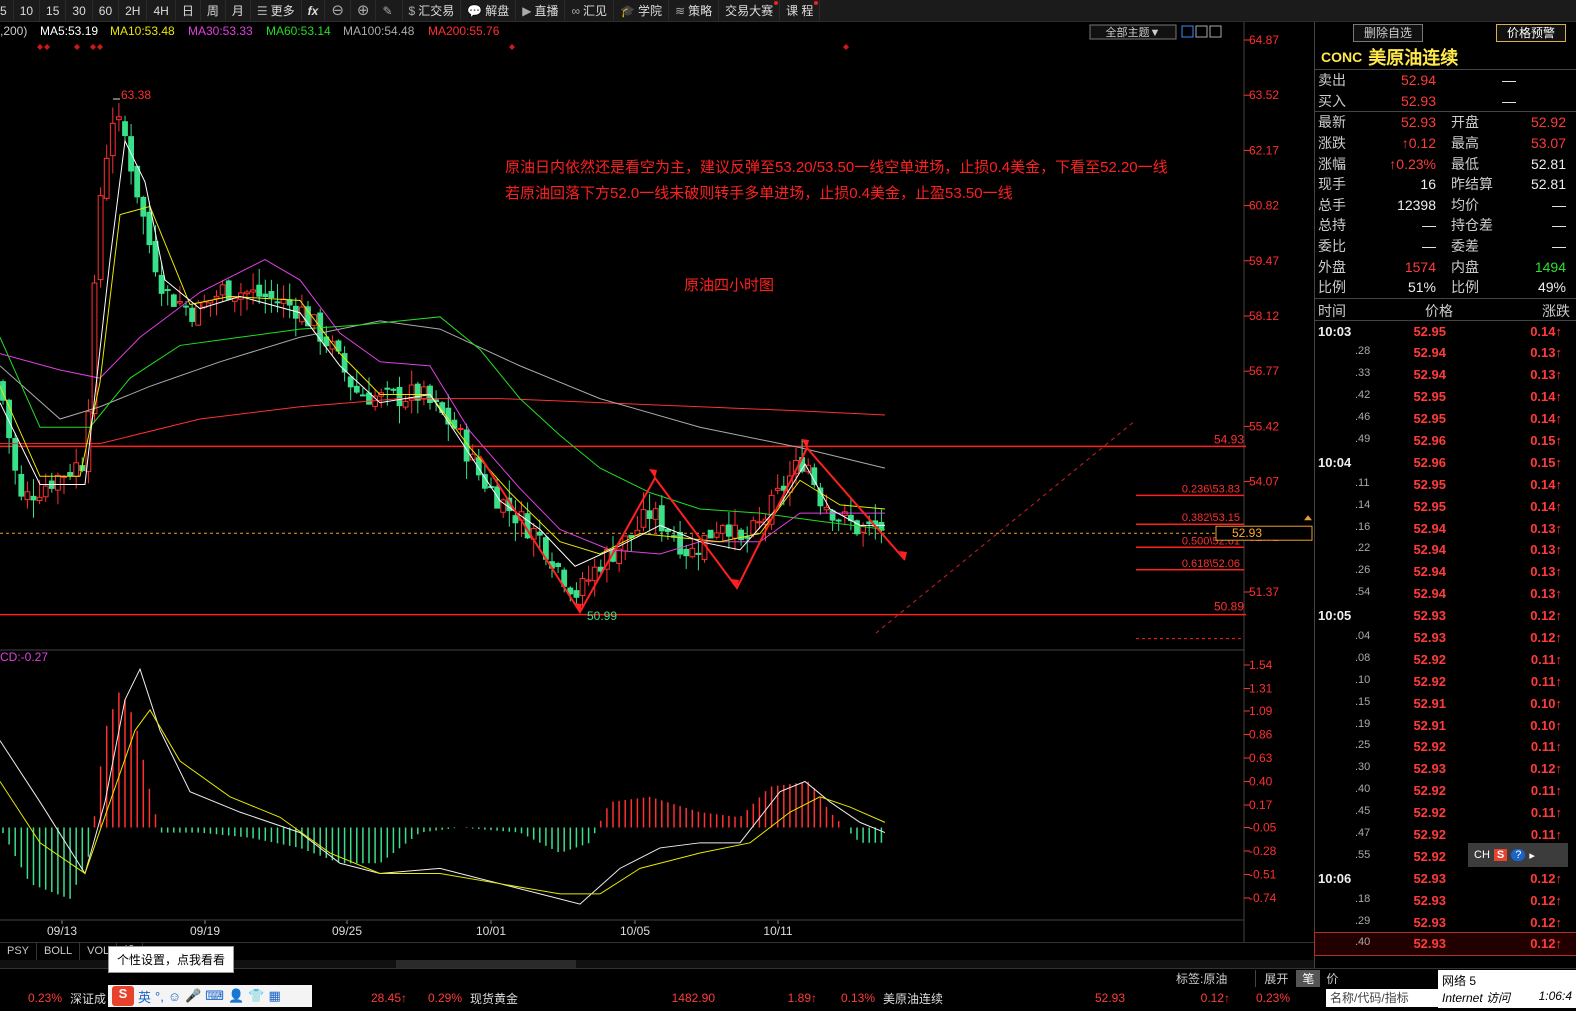 The image size is (1576, 1011). What do you see at coordinates (541, 10) in the screenshot?
I see `live-button: ▶ 直播` at bounding box center [541, 10].